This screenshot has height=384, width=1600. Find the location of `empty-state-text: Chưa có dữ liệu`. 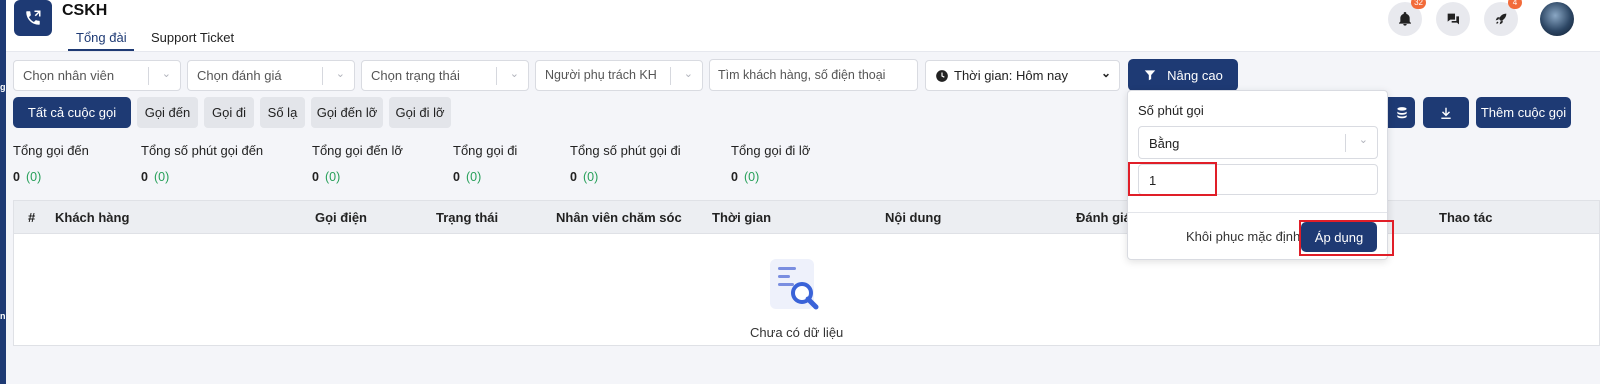

empty-state-text: Chưa có dữ liệu is located at coordinates (797, 332).